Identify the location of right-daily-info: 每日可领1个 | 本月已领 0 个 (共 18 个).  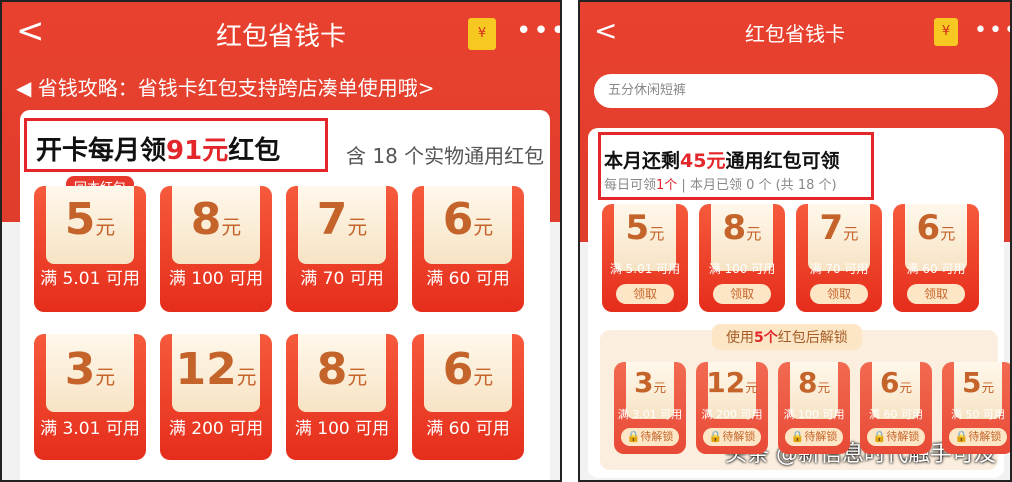
(720, 185).